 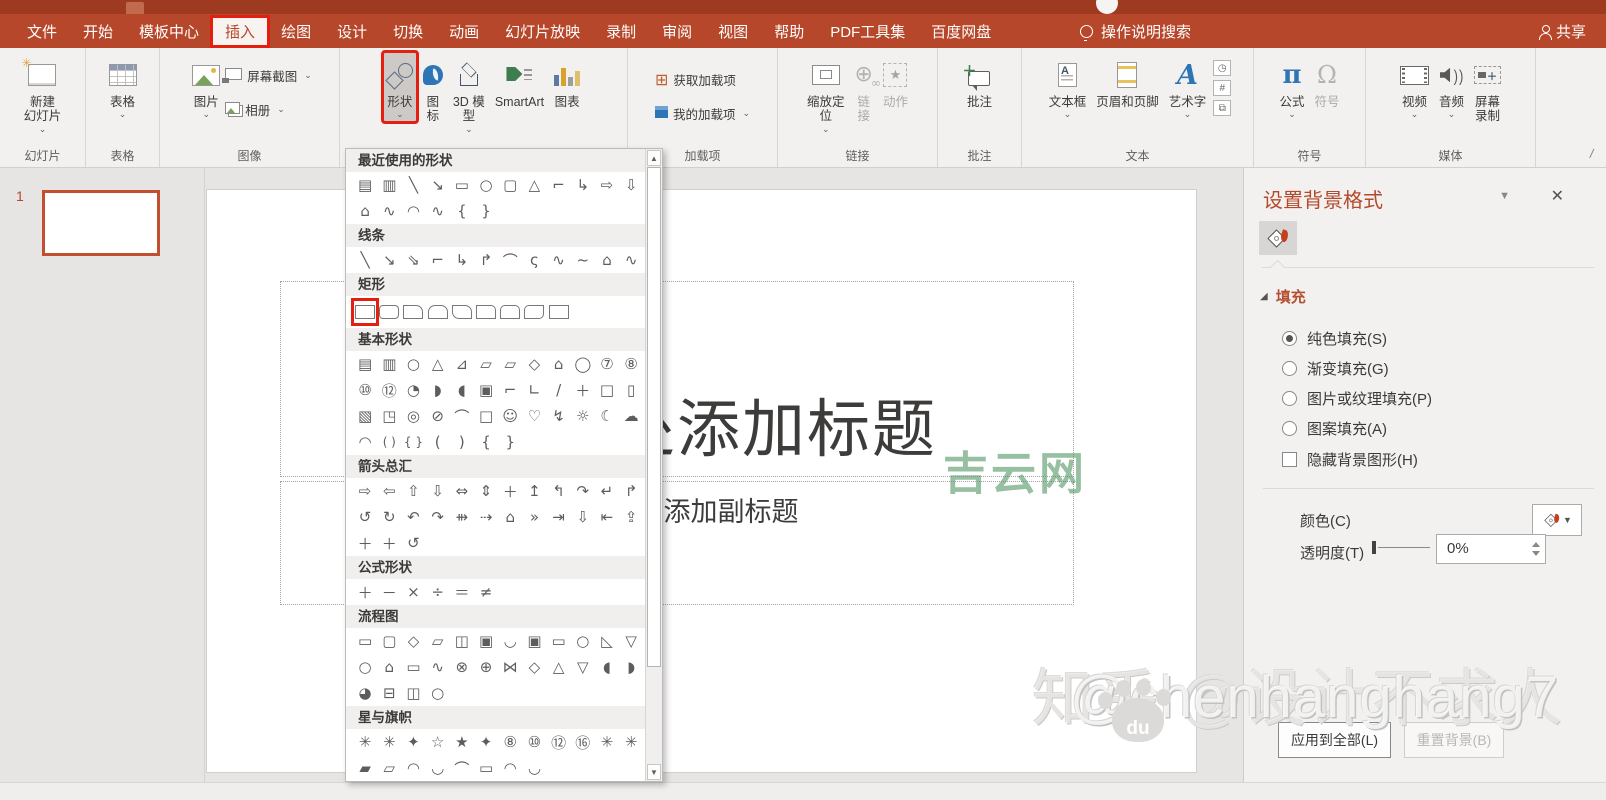 What do you see at coordinates (510, 416) in the screenshot?
I see `shape-item: ☺` at bounding box center [510, 416].